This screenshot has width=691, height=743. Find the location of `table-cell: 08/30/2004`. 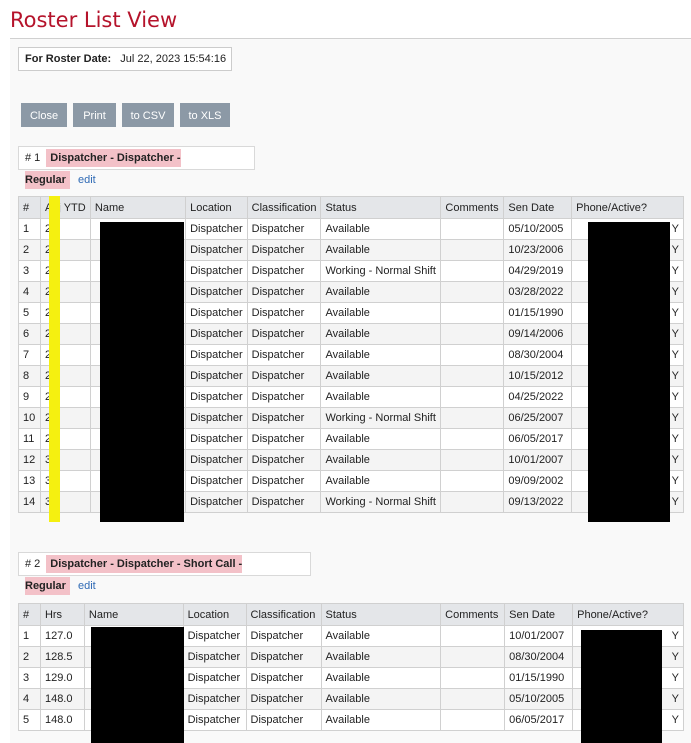

table-cell: 08/30/2004 is located at coordinates (538, 355).